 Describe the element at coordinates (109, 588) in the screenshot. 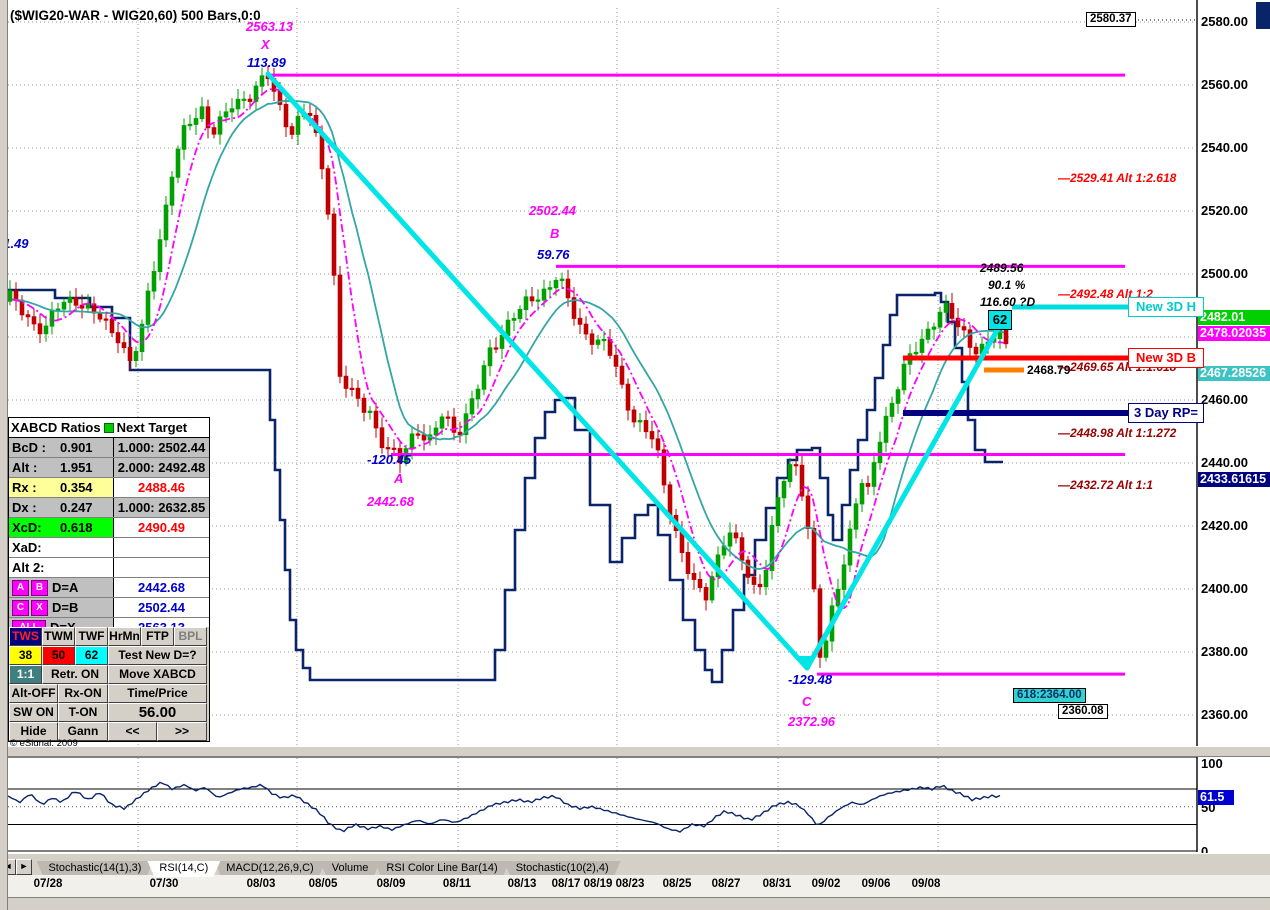

I see `xabcd-table-row: AB D=A 2442.68` at that location.